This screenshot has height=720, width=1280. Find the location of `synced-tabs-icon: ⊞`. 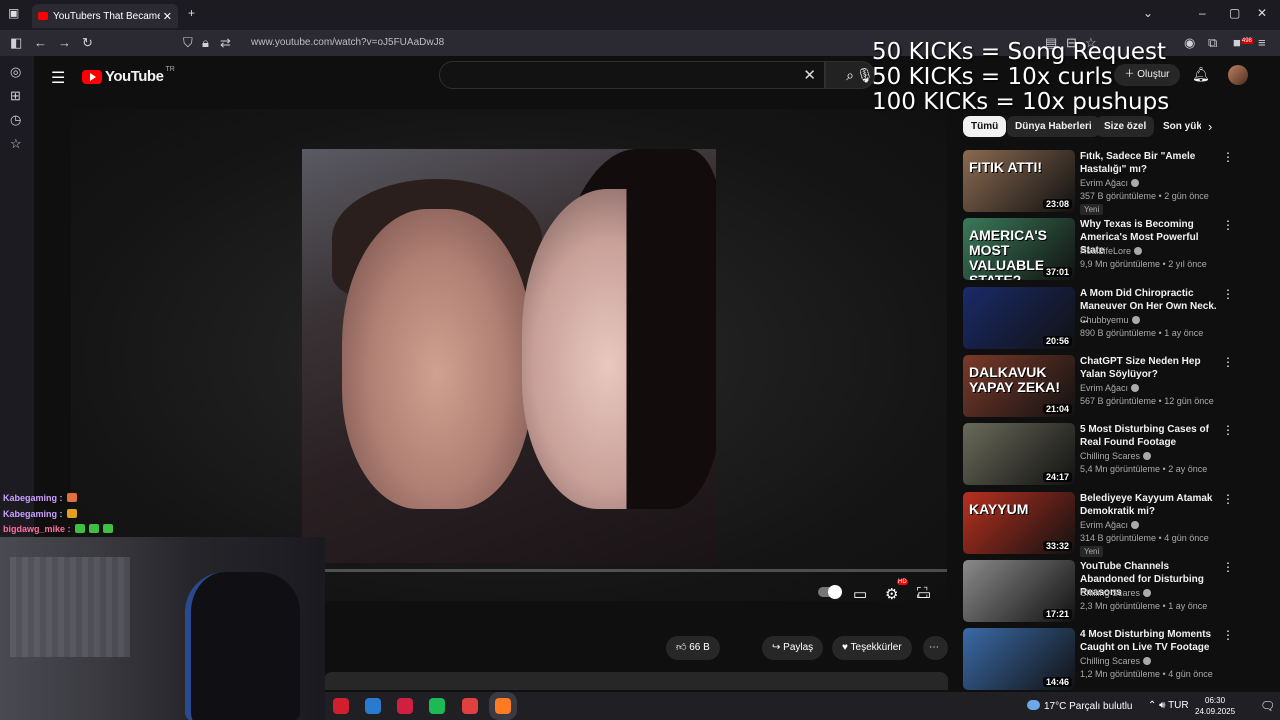

synced-tabs-icon: ⊞ is located at coordinates (15, 96).